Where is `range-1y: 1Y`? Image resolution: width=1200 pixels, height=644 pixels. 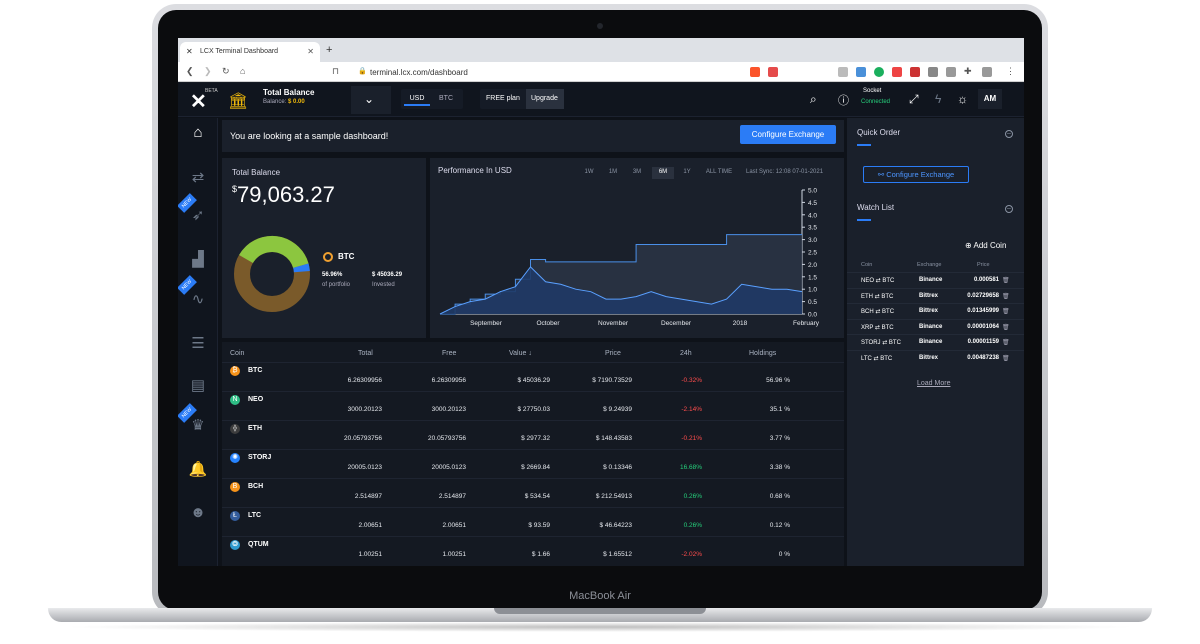 range-1y: 1Y is located at coordinates (687, 173).